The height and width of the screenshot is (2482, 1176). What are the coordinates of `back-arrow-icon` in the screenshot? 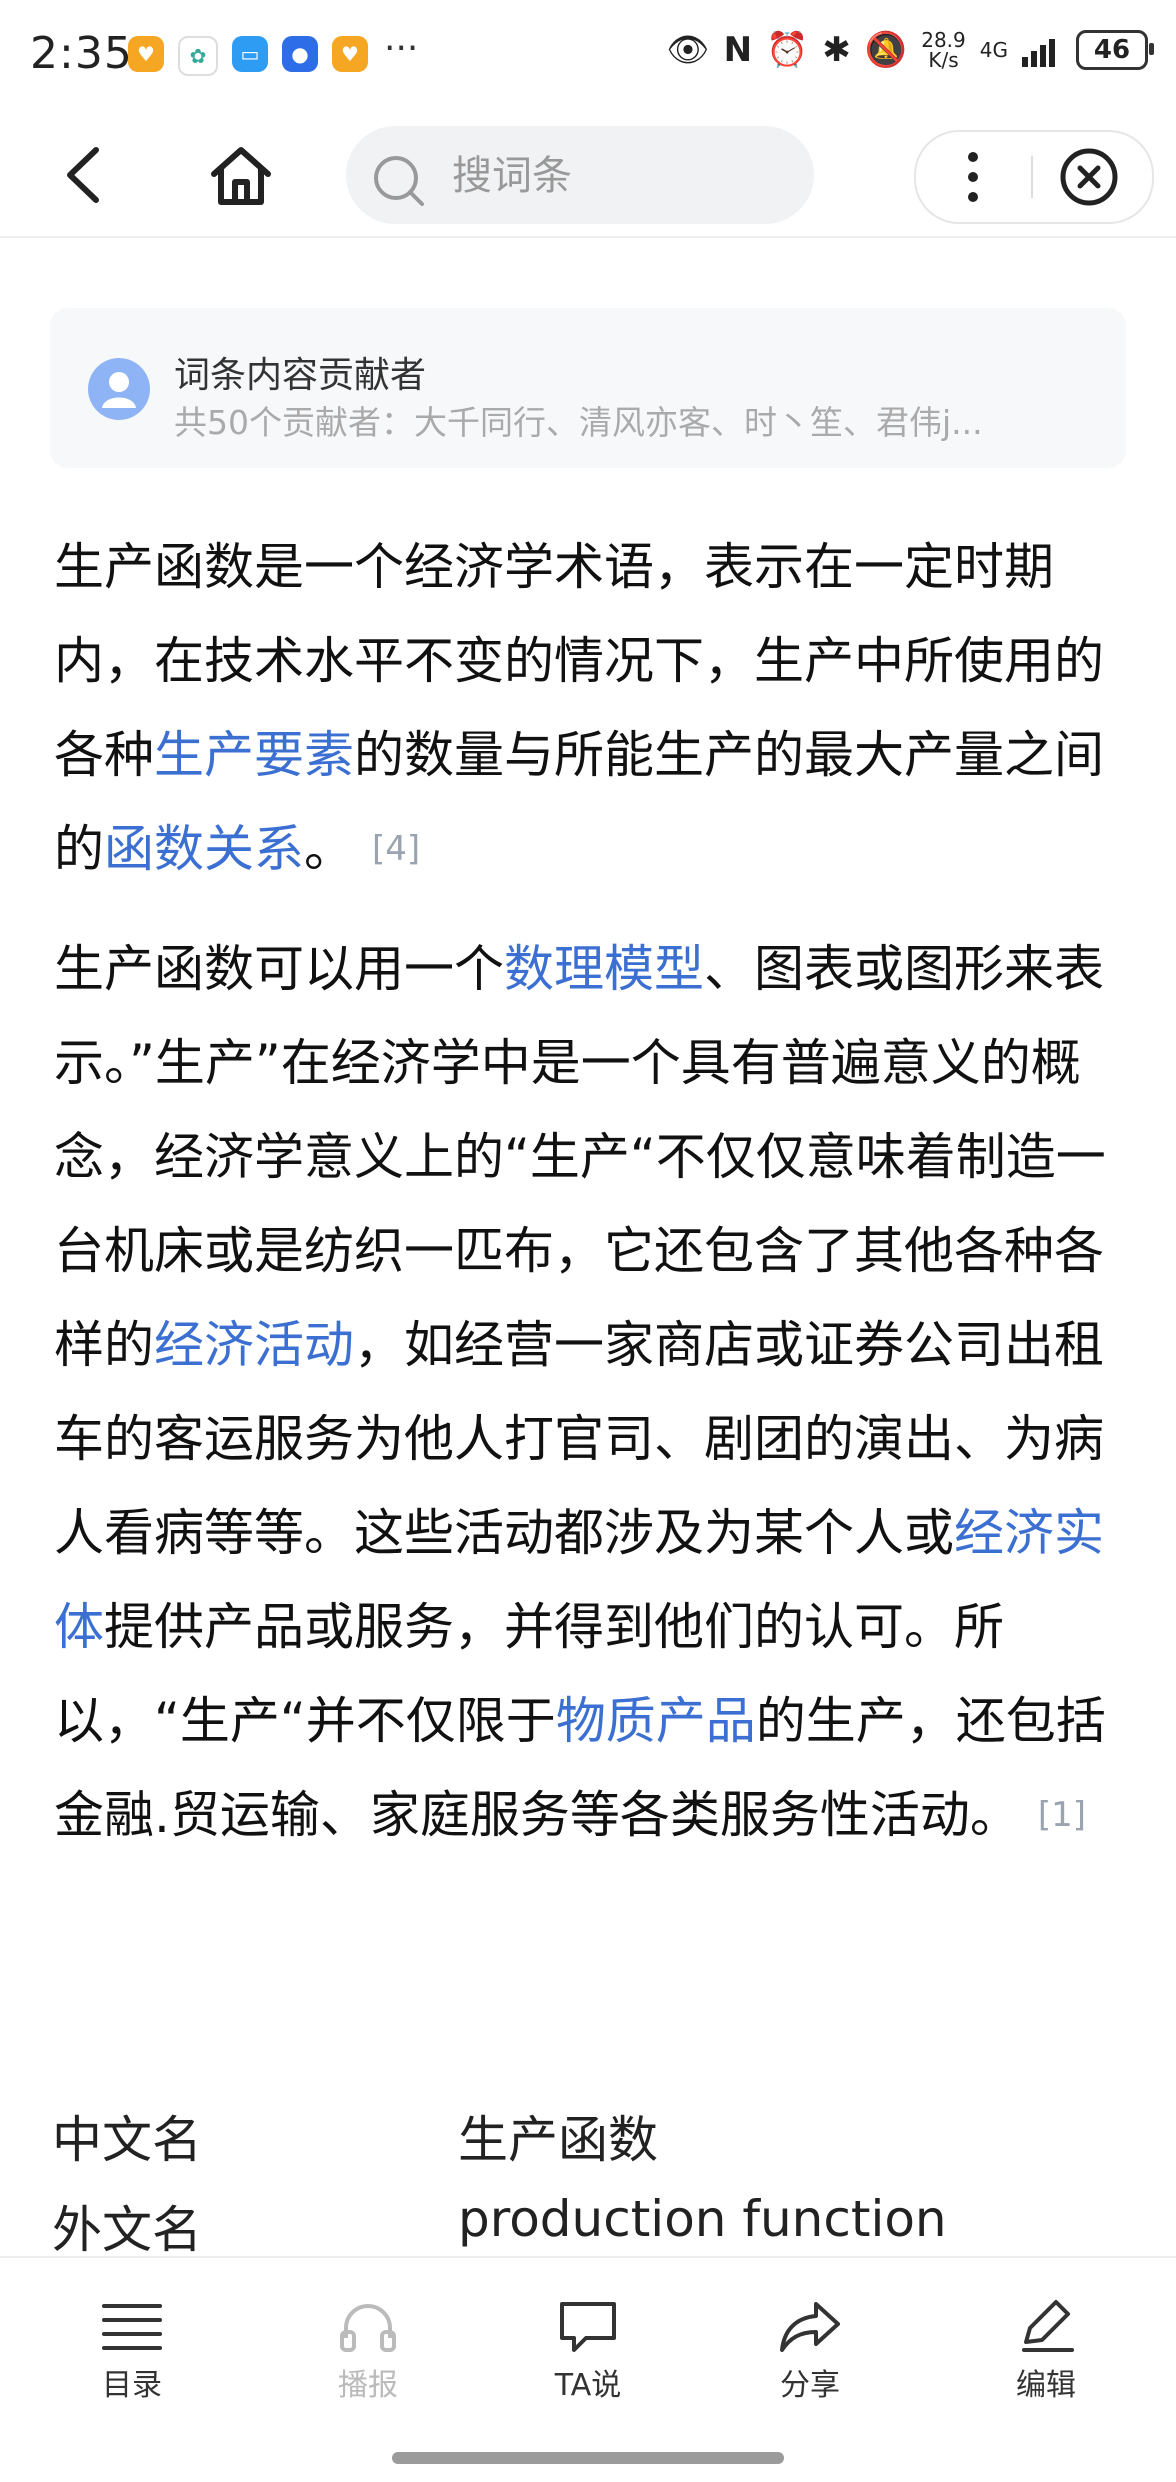 It's located at (83, 175).